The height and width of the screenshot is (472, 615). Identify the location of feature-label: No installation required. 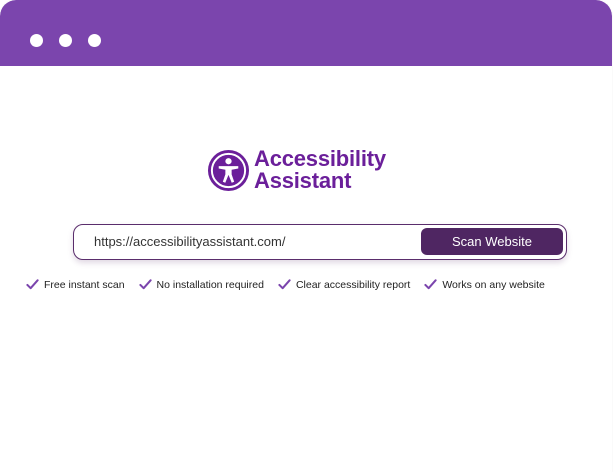
(210, 284).